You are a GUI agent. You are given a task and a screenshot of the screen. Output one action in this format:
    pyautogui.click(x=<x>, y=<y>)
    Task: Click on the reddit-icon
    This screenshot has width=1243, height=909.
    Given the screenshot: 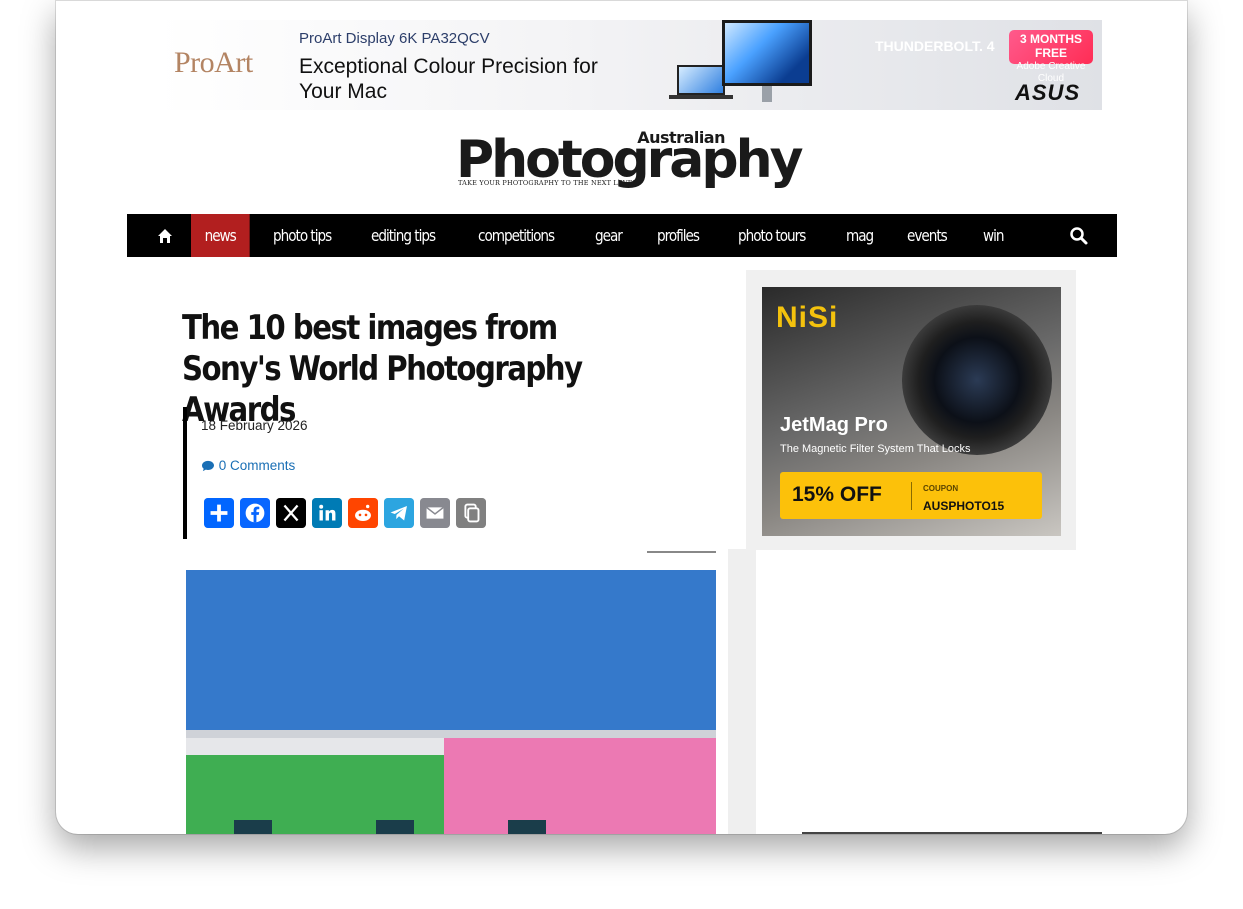 What is the action you would take?
    pyautogui.click(x=363, y=513)
    